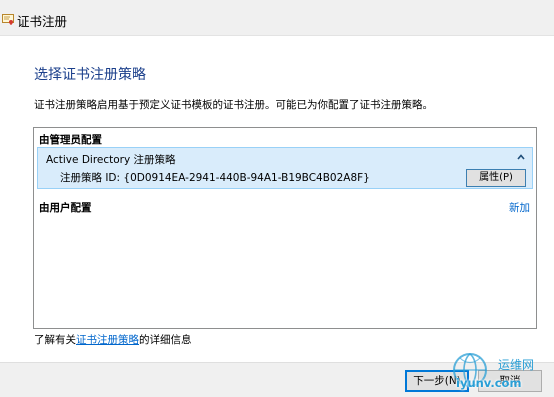  What do you see at coordinates (8, 19) in the screenshot?
I see `certificate-icon` at bounding box center [8, 19].